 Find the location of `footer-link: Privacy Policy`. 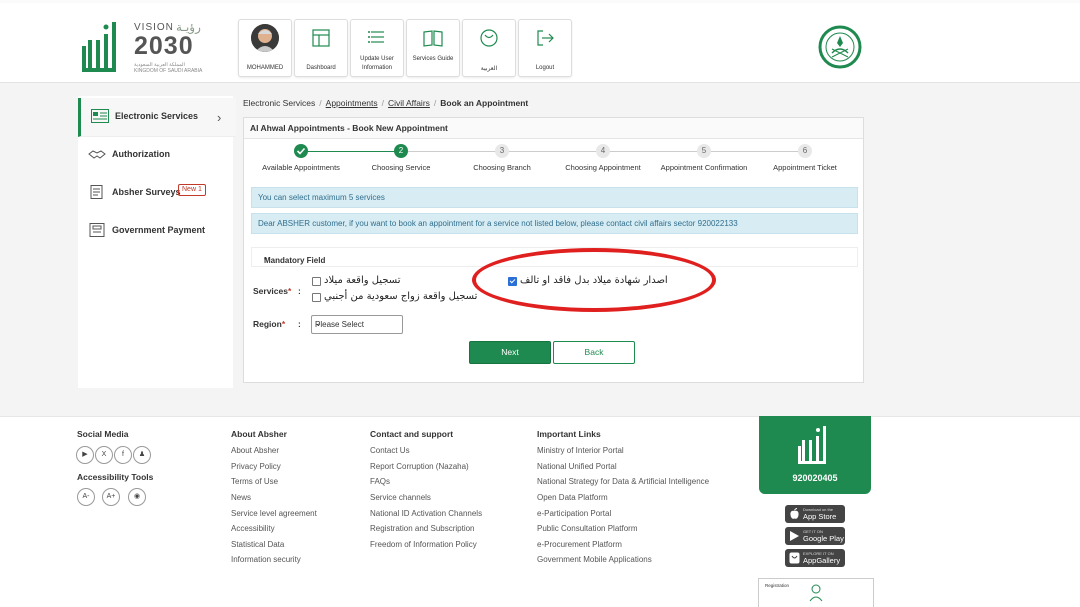

footer-link: Privacy Policy is located at coordinates (256, 466).